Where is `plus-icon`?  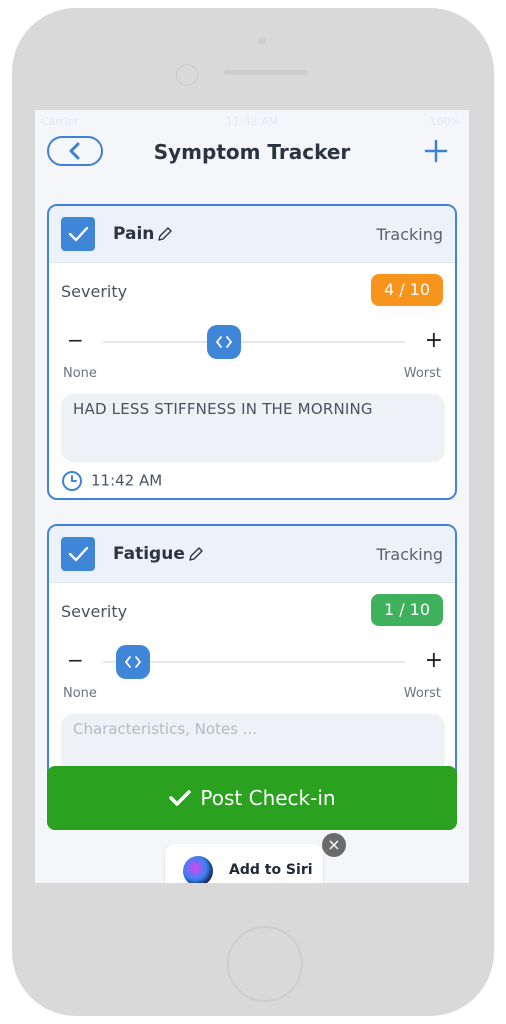
plus-icon is located at coordinates (436, 151).